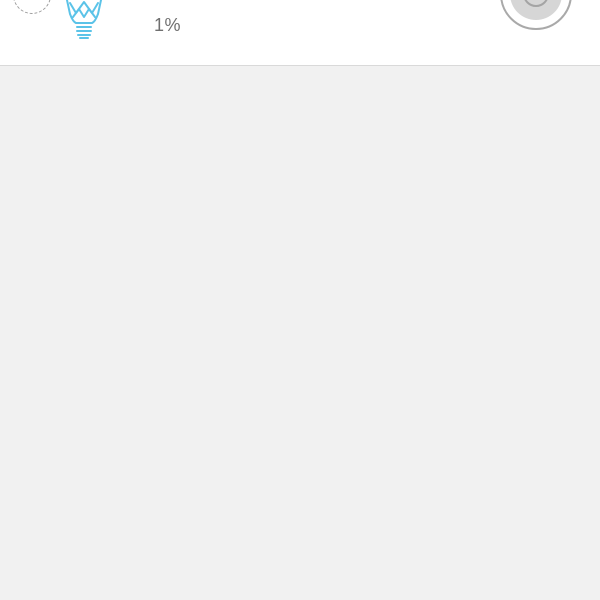 Image resolution: width=600 pixels, height=600 pixels. Describe the element at coordinates (536, 10) in the screenshot. I see `power-button-face` at that location.